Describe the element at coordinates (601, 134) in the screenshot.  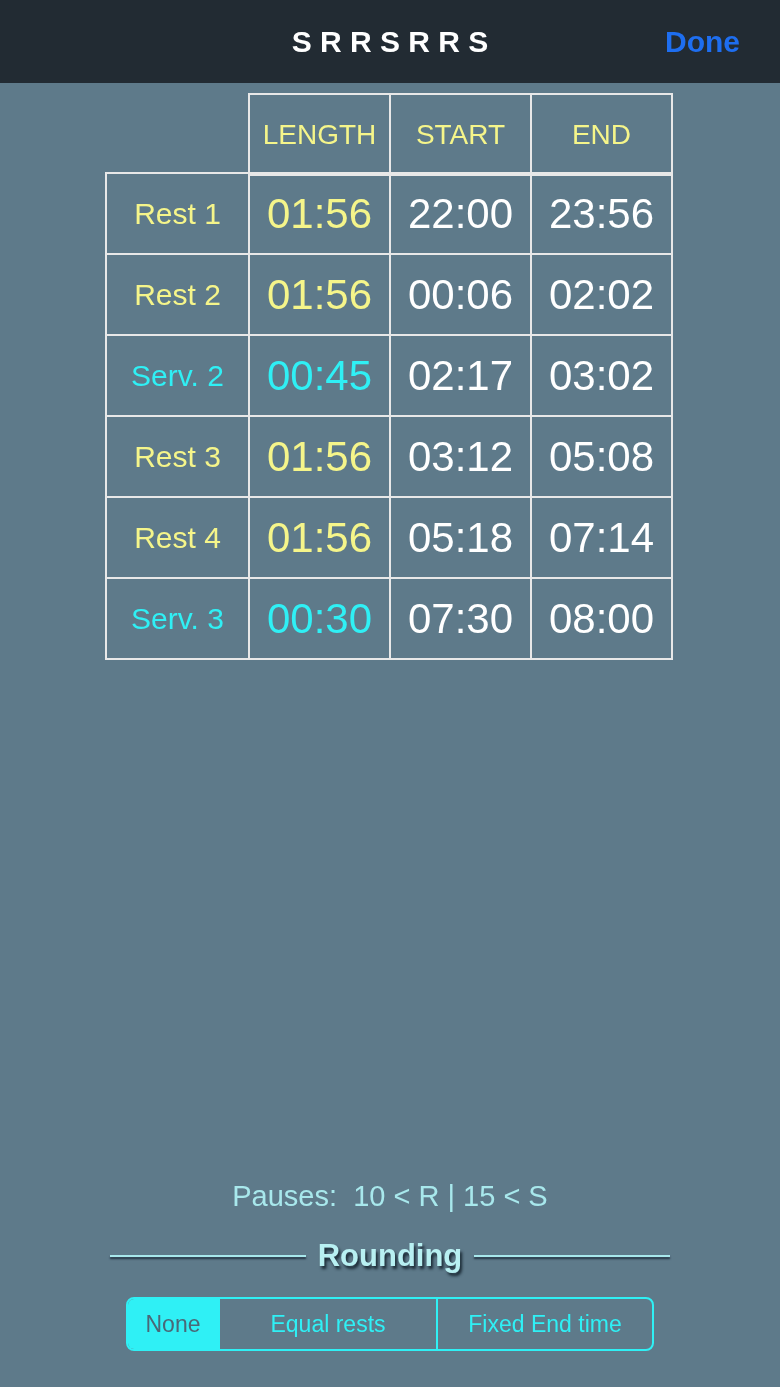
I see `column-header: END` at that location.